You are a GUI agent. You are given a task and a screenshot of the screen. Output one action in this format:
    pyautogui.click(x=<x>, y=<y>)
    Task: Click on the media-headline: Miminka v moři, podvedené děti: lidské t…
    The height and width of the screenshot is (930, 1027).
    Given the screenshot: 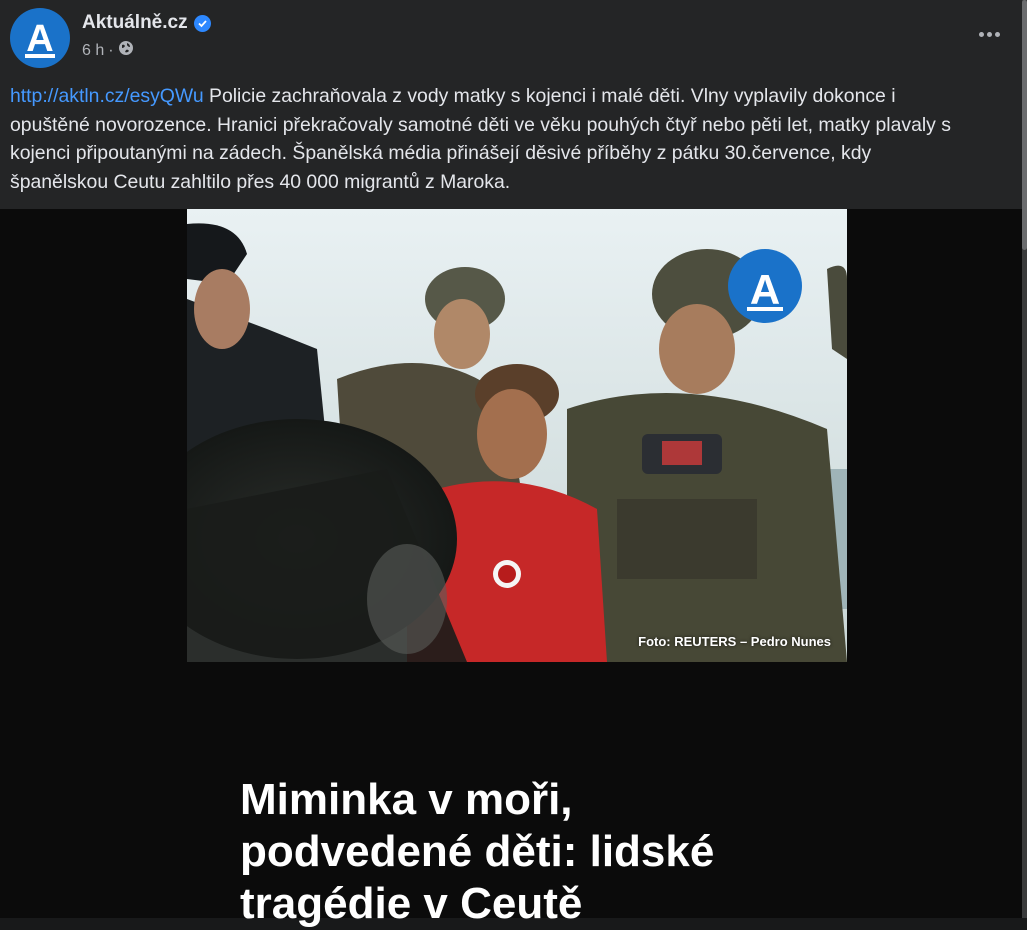 What is the action you would take?
    pyautogui.click(x=560, y=852)
    